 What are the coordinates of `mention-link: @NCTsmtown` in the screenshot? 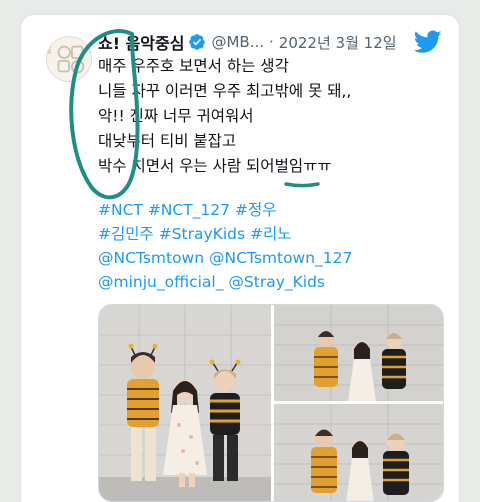 It's located at (151, 258).